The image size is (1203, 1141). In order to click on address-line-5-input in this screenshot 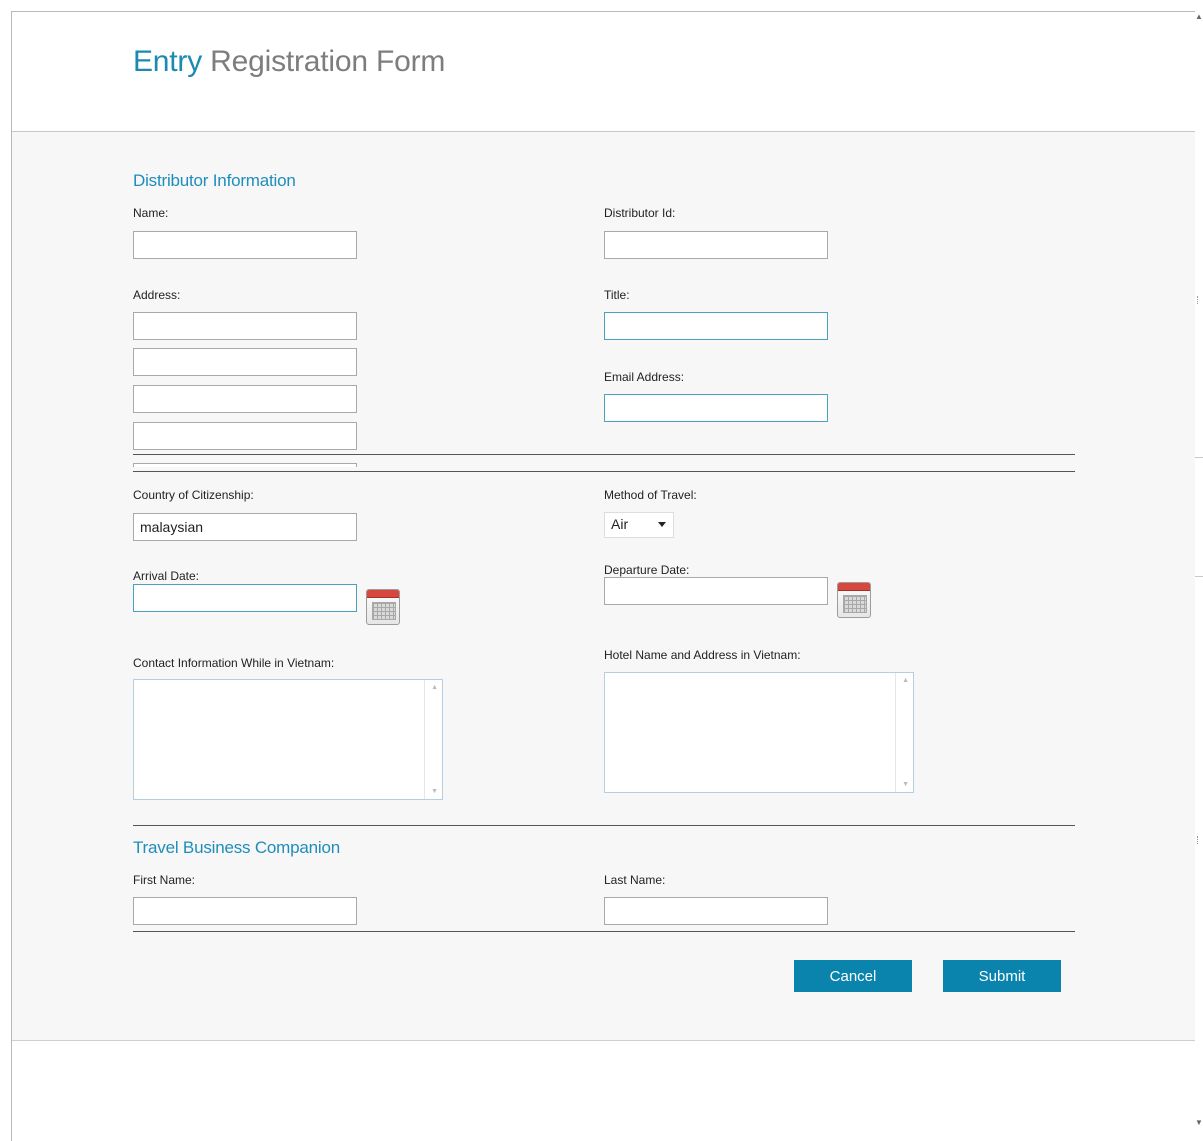, I will do `click(245, 465)`.